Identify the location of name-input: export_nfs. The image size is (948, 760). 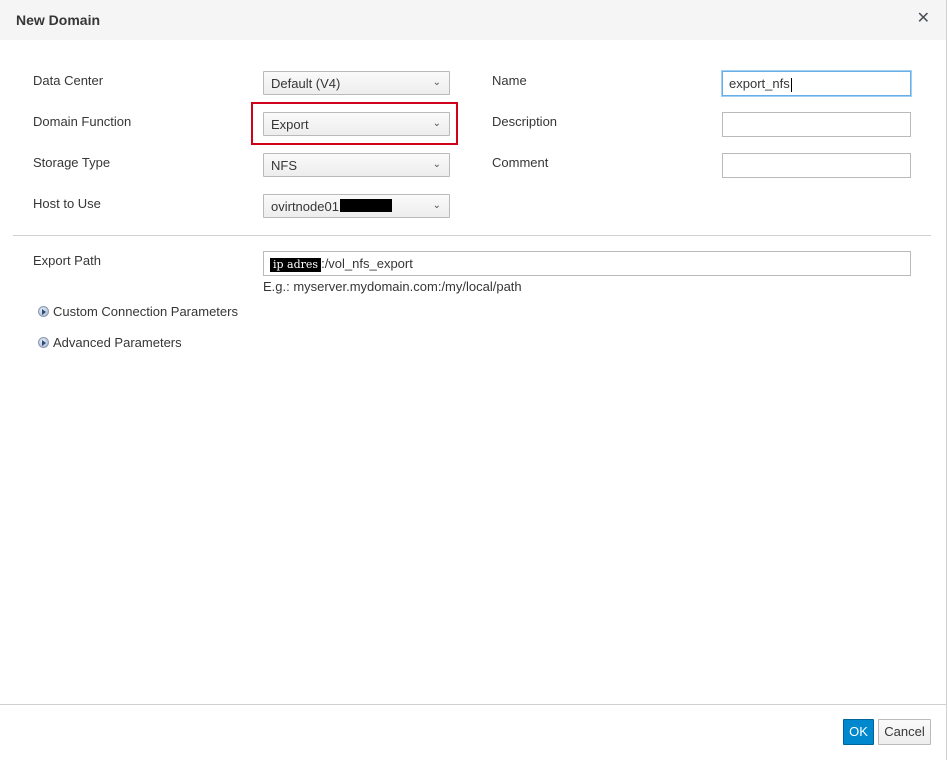
(816, 83).